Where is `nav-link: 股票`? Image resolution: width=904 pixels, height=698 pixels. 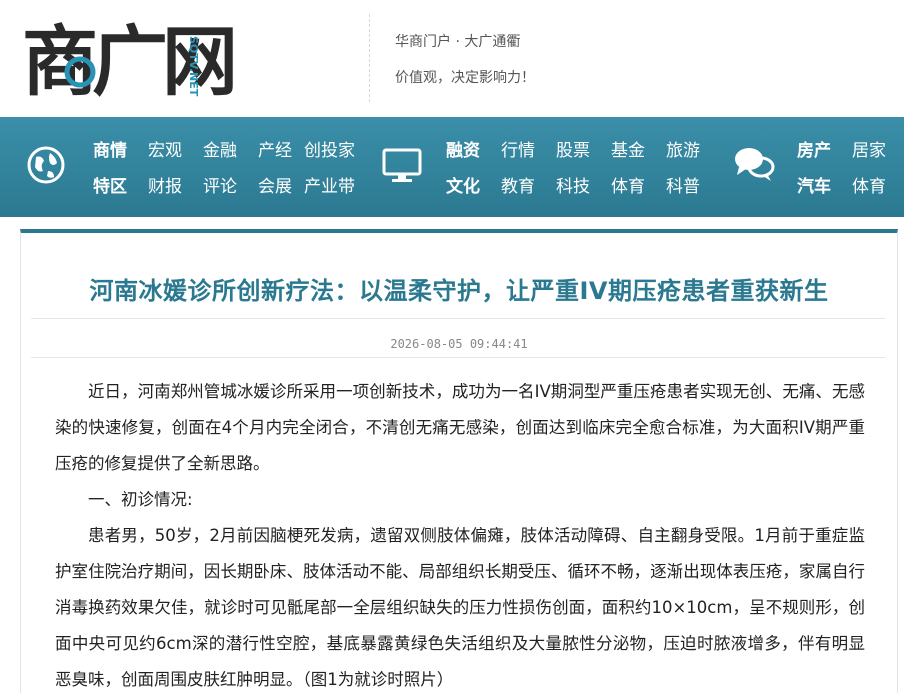
nav-link: 股票 is located at coordinates (573, 148).